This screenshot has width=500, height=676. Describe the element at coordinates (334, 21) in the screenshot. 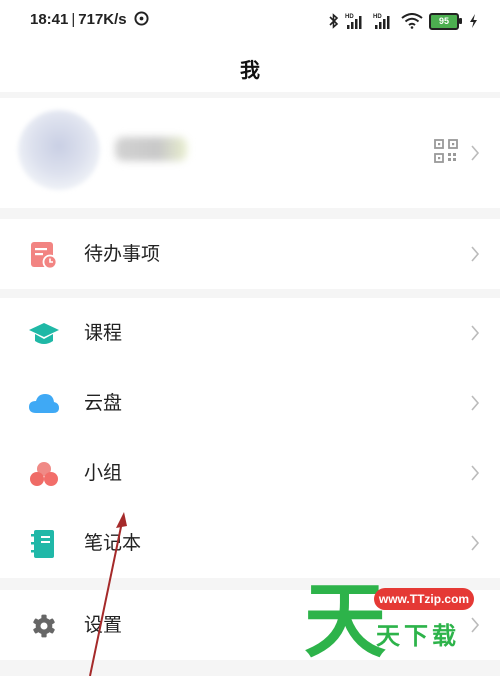

I see `bluetooth-icon` at that location.